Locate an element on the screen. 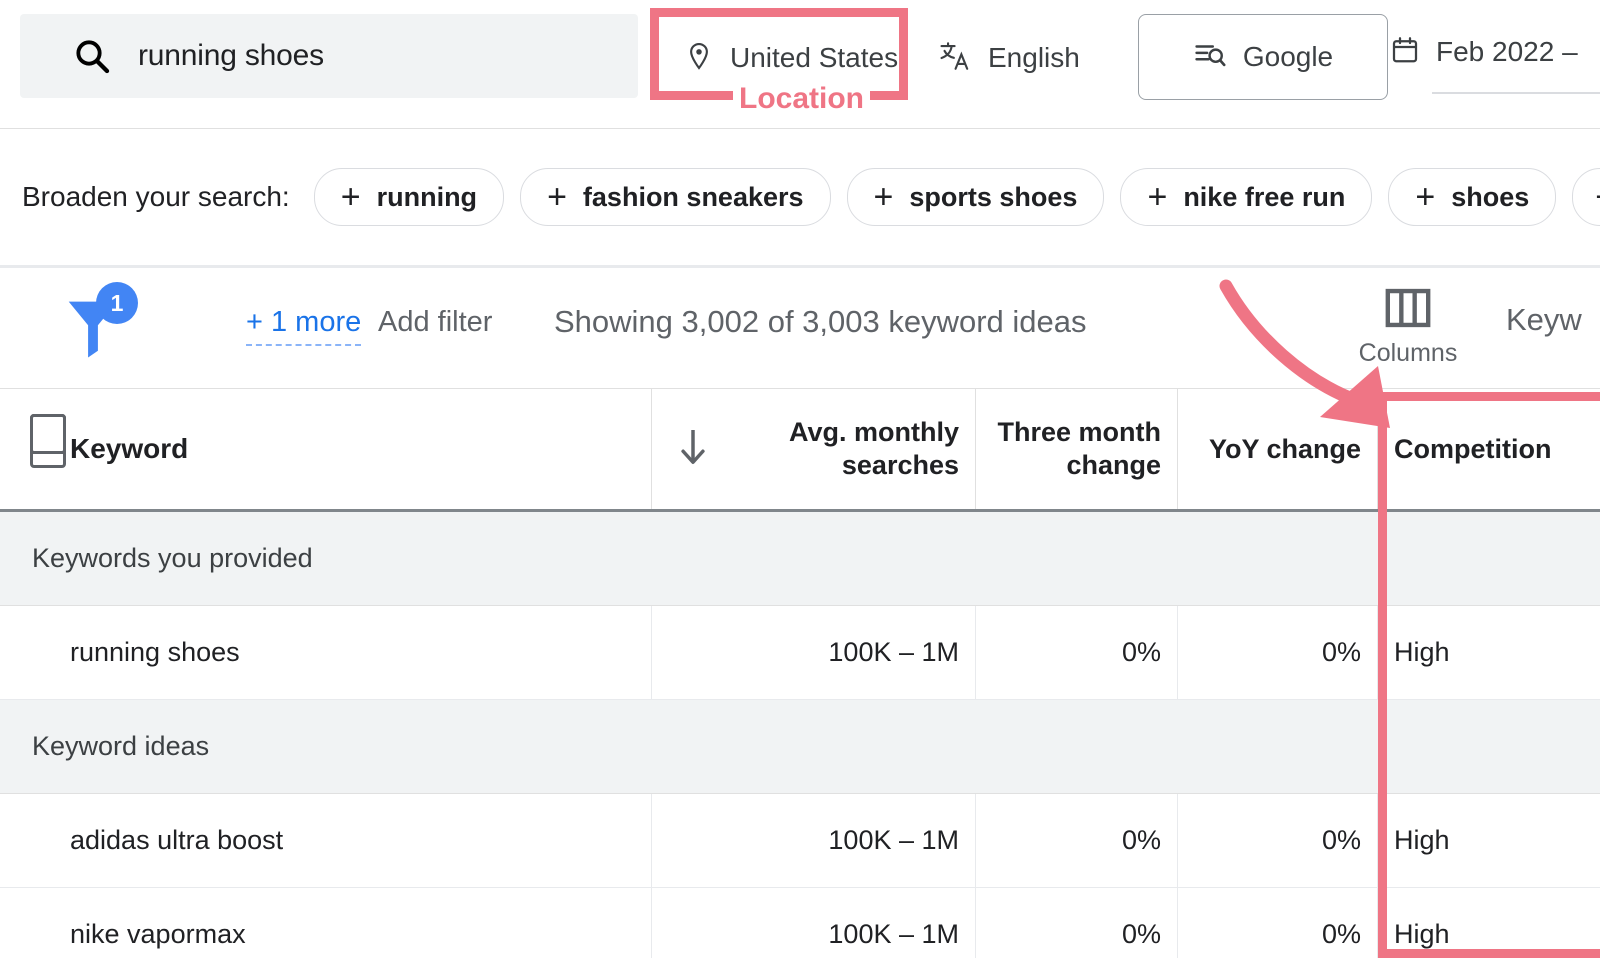  network-label: Google is located at coordinates (1288, 56).